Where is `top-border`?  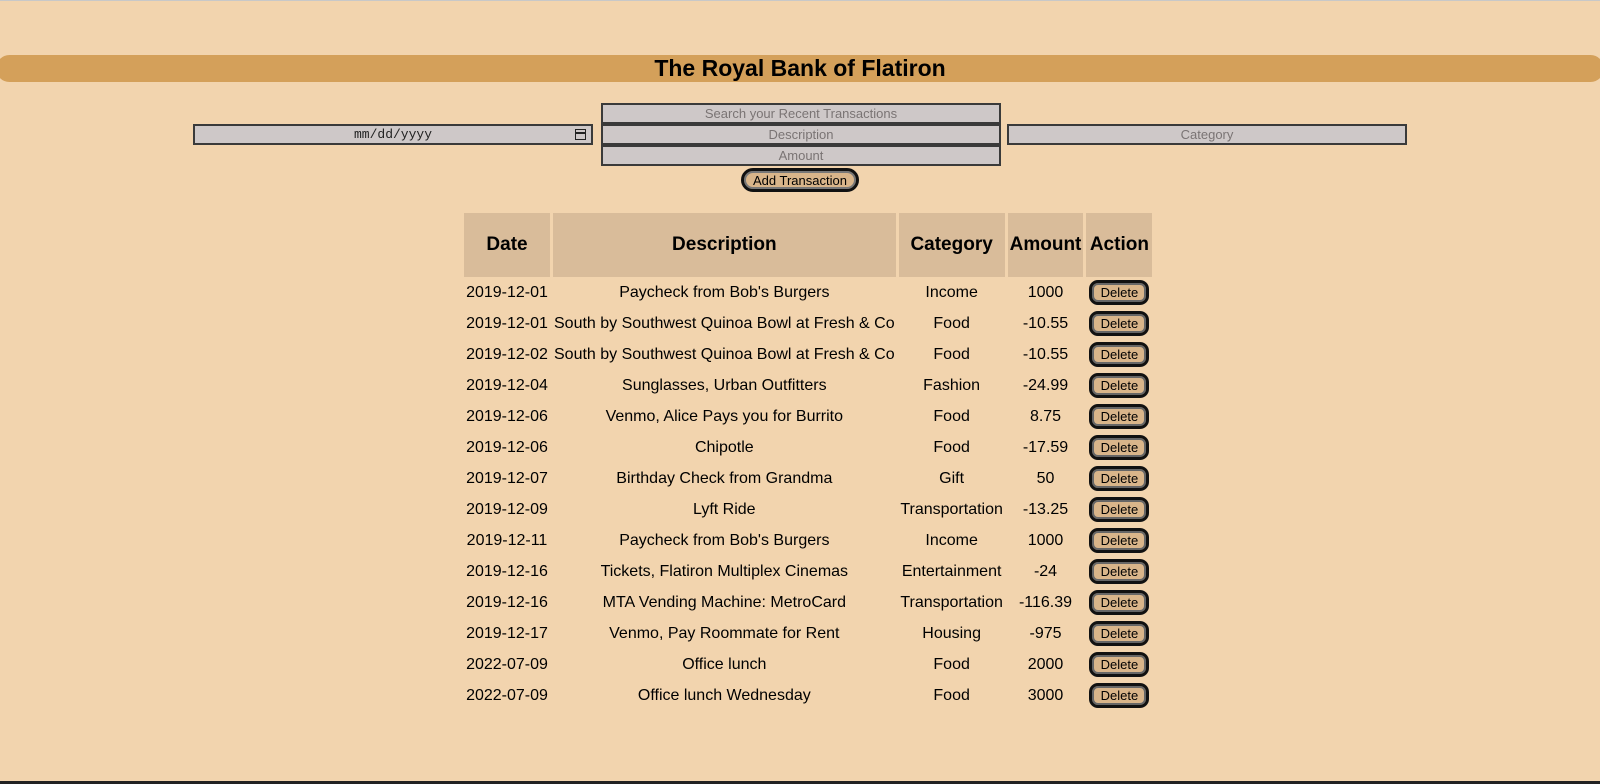 top-border is located at coordinates (800, 0).